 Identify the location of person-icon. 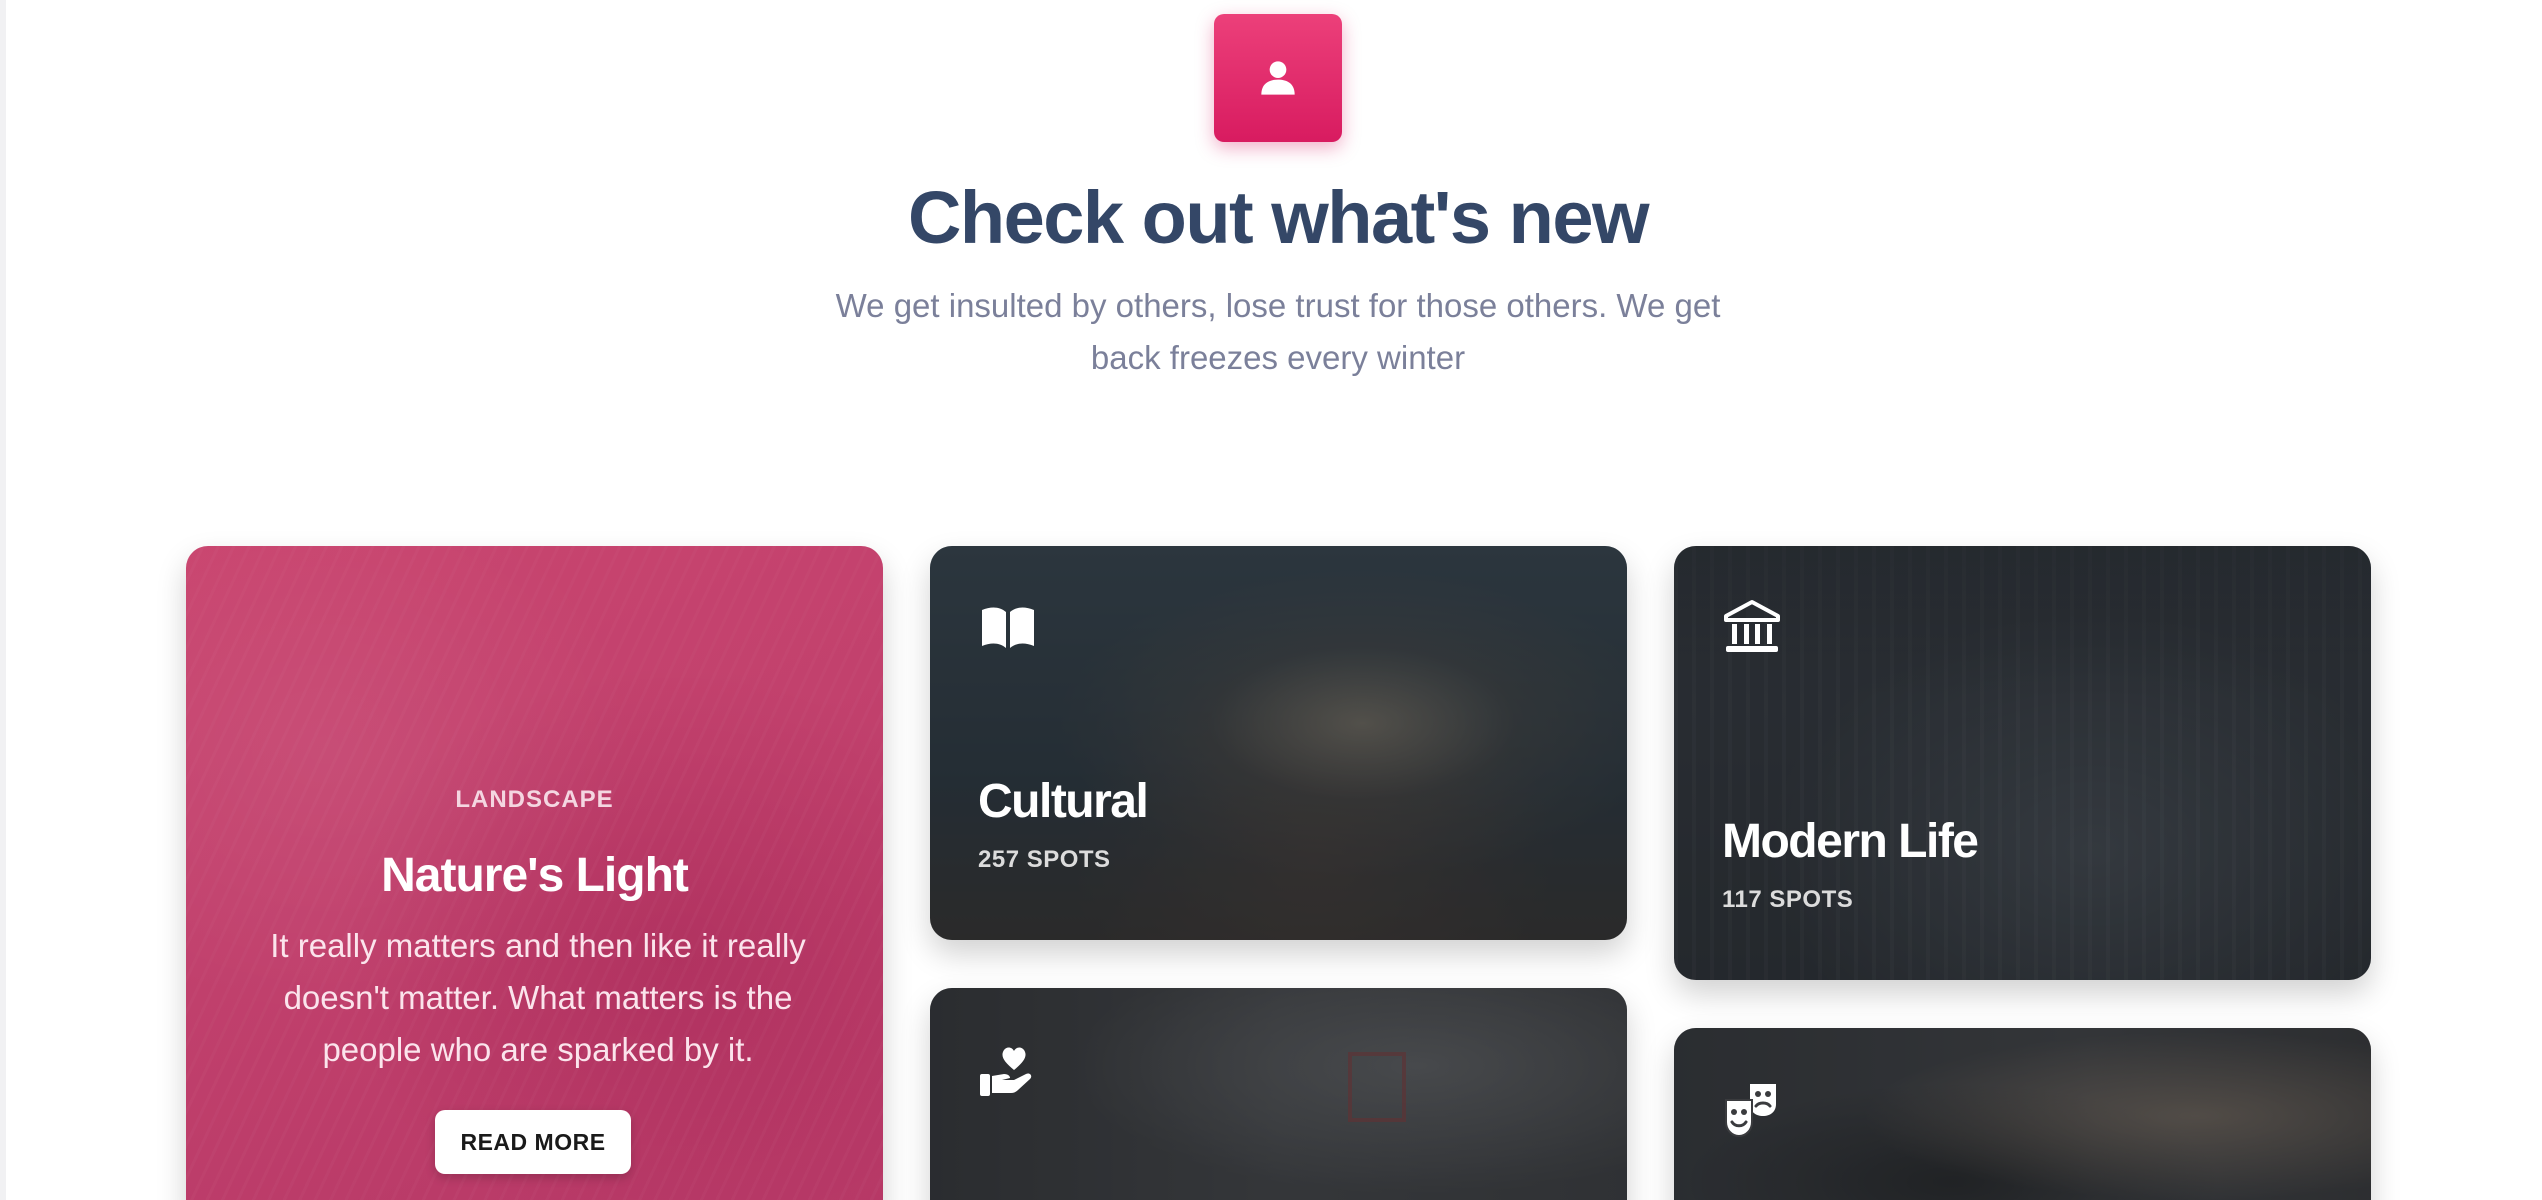
(1278, 78).